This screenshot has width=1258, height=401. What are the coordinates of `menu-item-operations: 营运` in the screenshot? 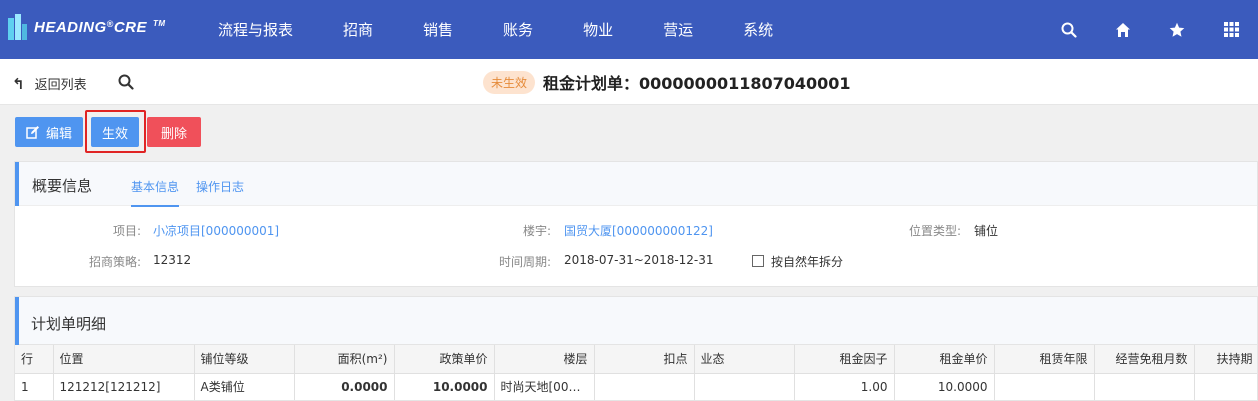 It's located at (678, 29).